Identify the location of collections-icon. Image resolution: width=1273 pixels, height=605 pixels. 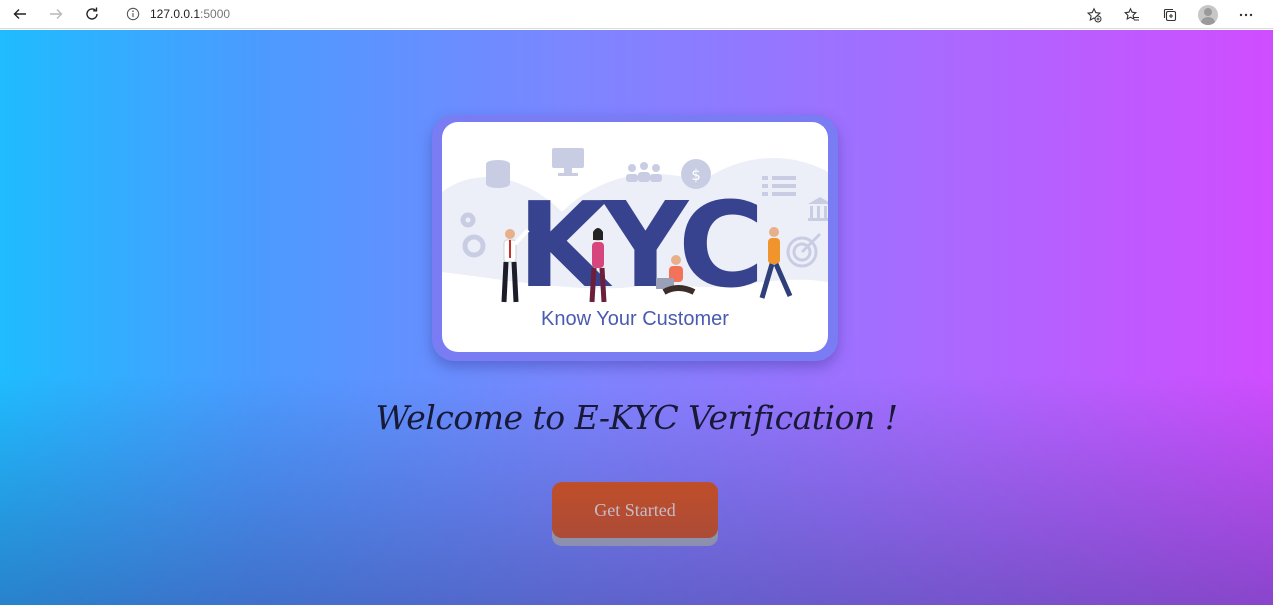
(1170, 14).